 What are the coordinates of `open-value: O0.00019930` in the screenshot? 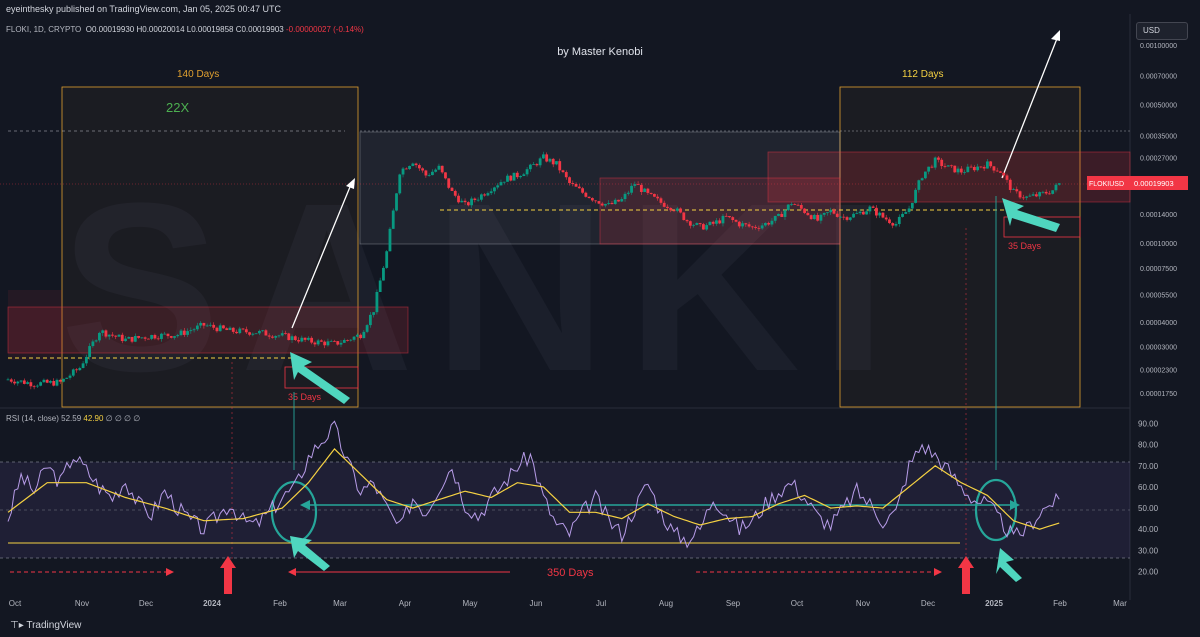 It's located at (110, 29).